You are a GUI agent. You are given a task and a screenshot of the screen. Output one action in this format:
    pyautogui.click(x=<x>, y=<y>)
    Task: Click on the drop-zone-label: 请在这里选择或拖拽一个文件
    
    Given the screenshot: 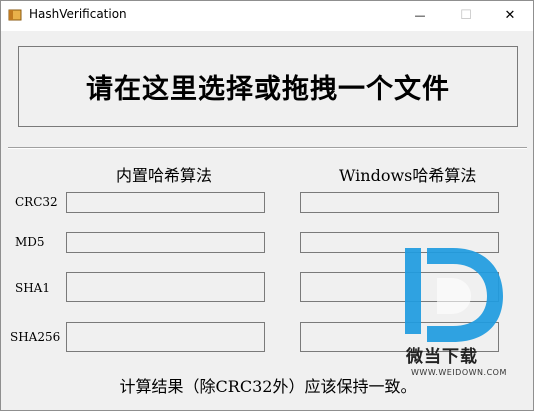 What is the action you would take?
    pyautogui.click(x=268, y=89)
    